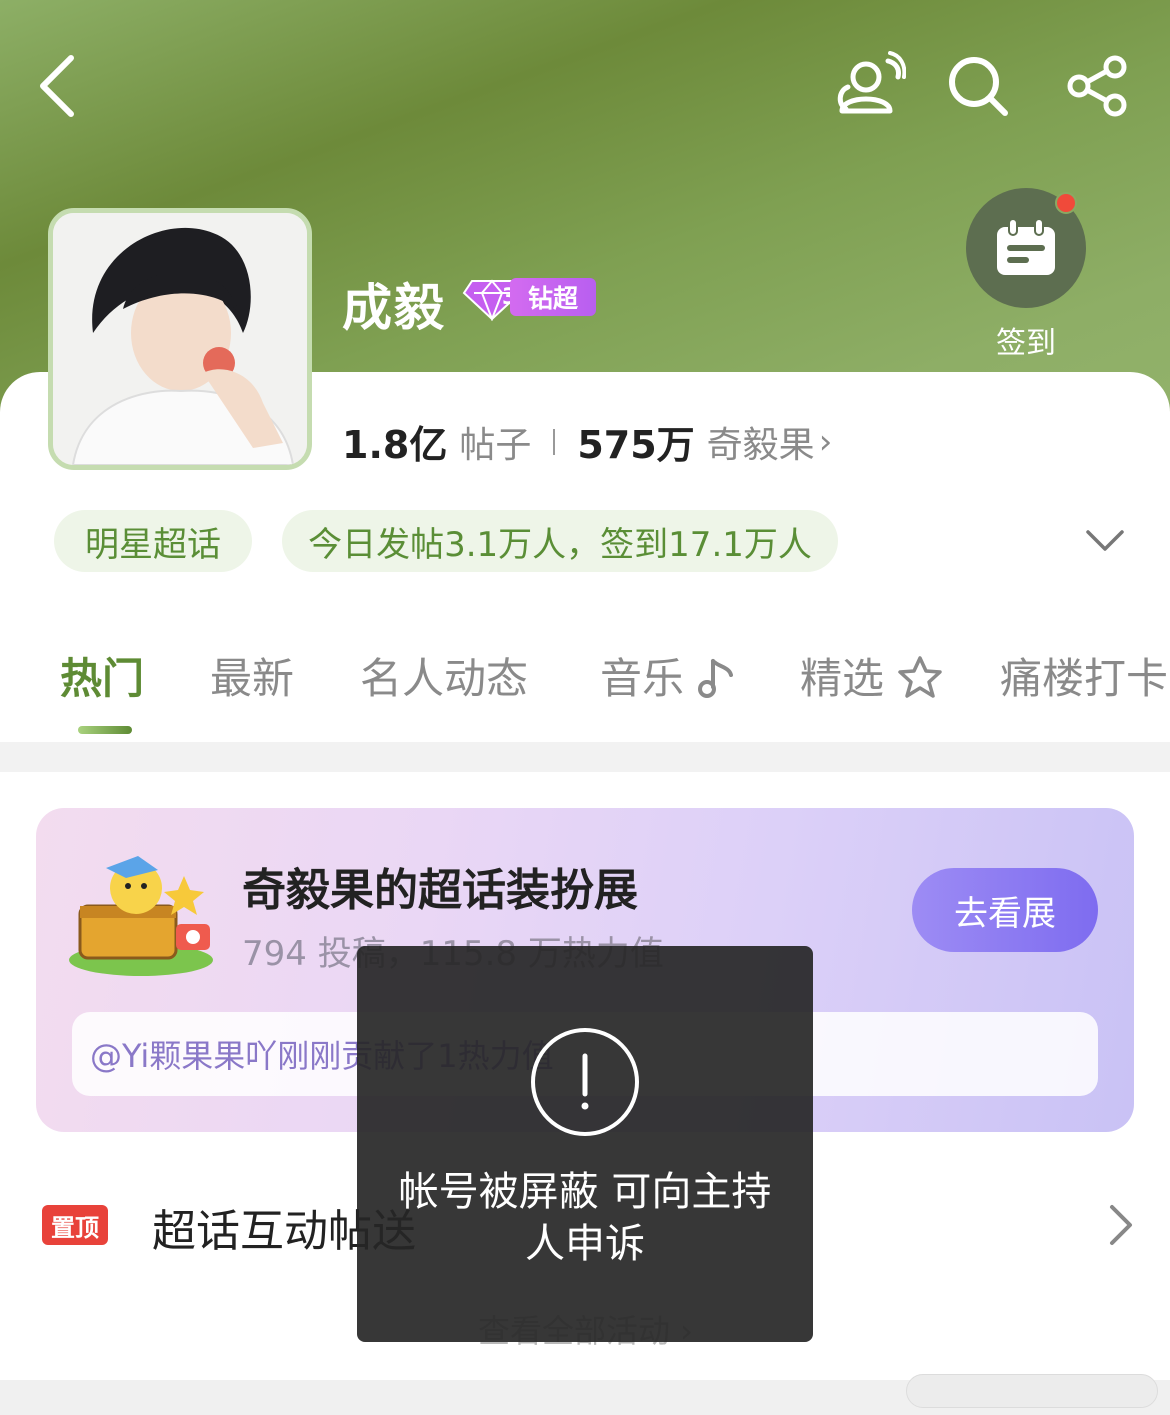  I want to click on scroll-indicator, so click(1032, 1391).